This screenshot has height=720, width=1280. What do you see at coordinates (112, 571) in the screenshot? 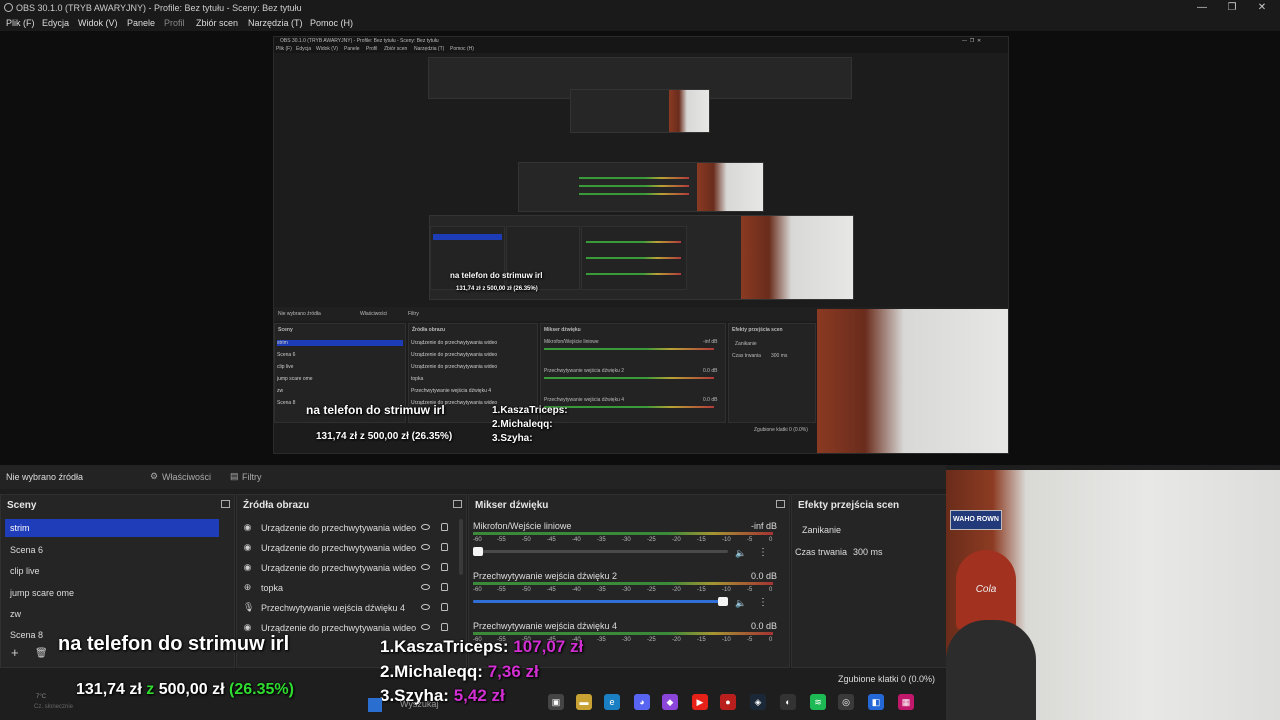
I see `scene-item-clip-live: clip live` at bounding box center [112, 571].